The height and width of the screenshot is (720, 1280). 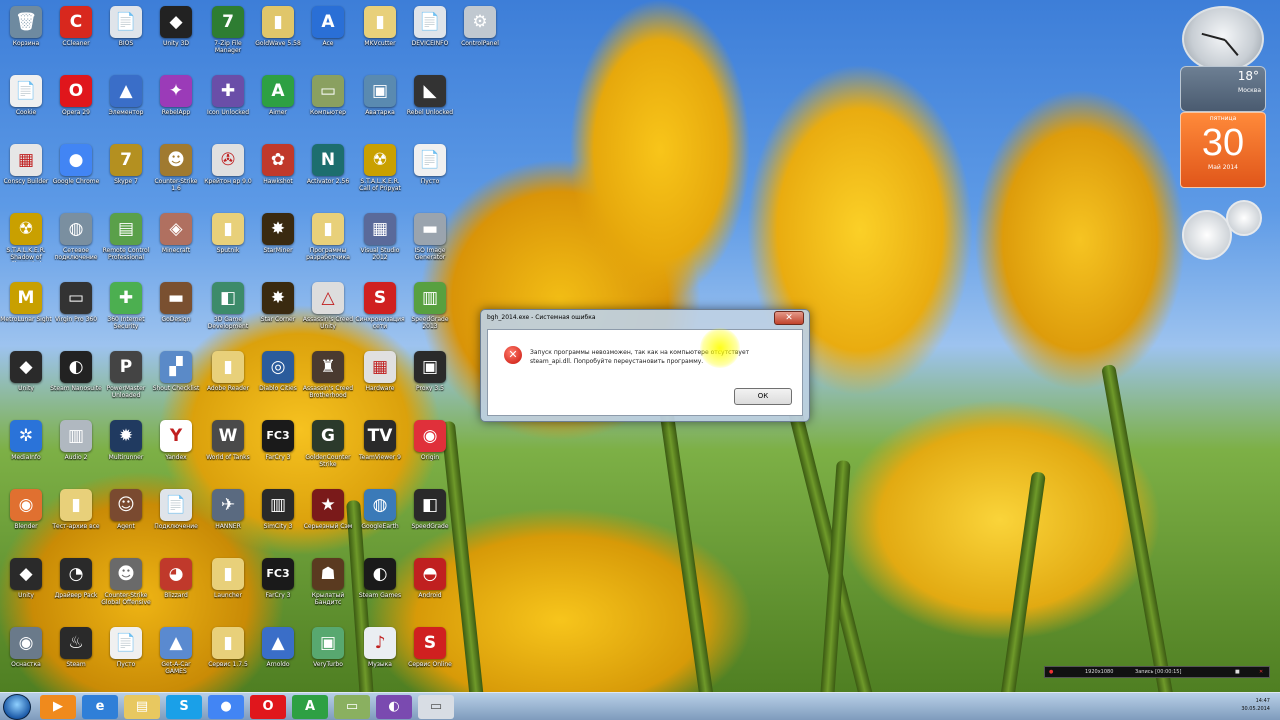 What do you see at coordinates (76, 656) in the screenshot?
I see `desktop-icon: ♨ Steam` at bounding box center [76, 656].